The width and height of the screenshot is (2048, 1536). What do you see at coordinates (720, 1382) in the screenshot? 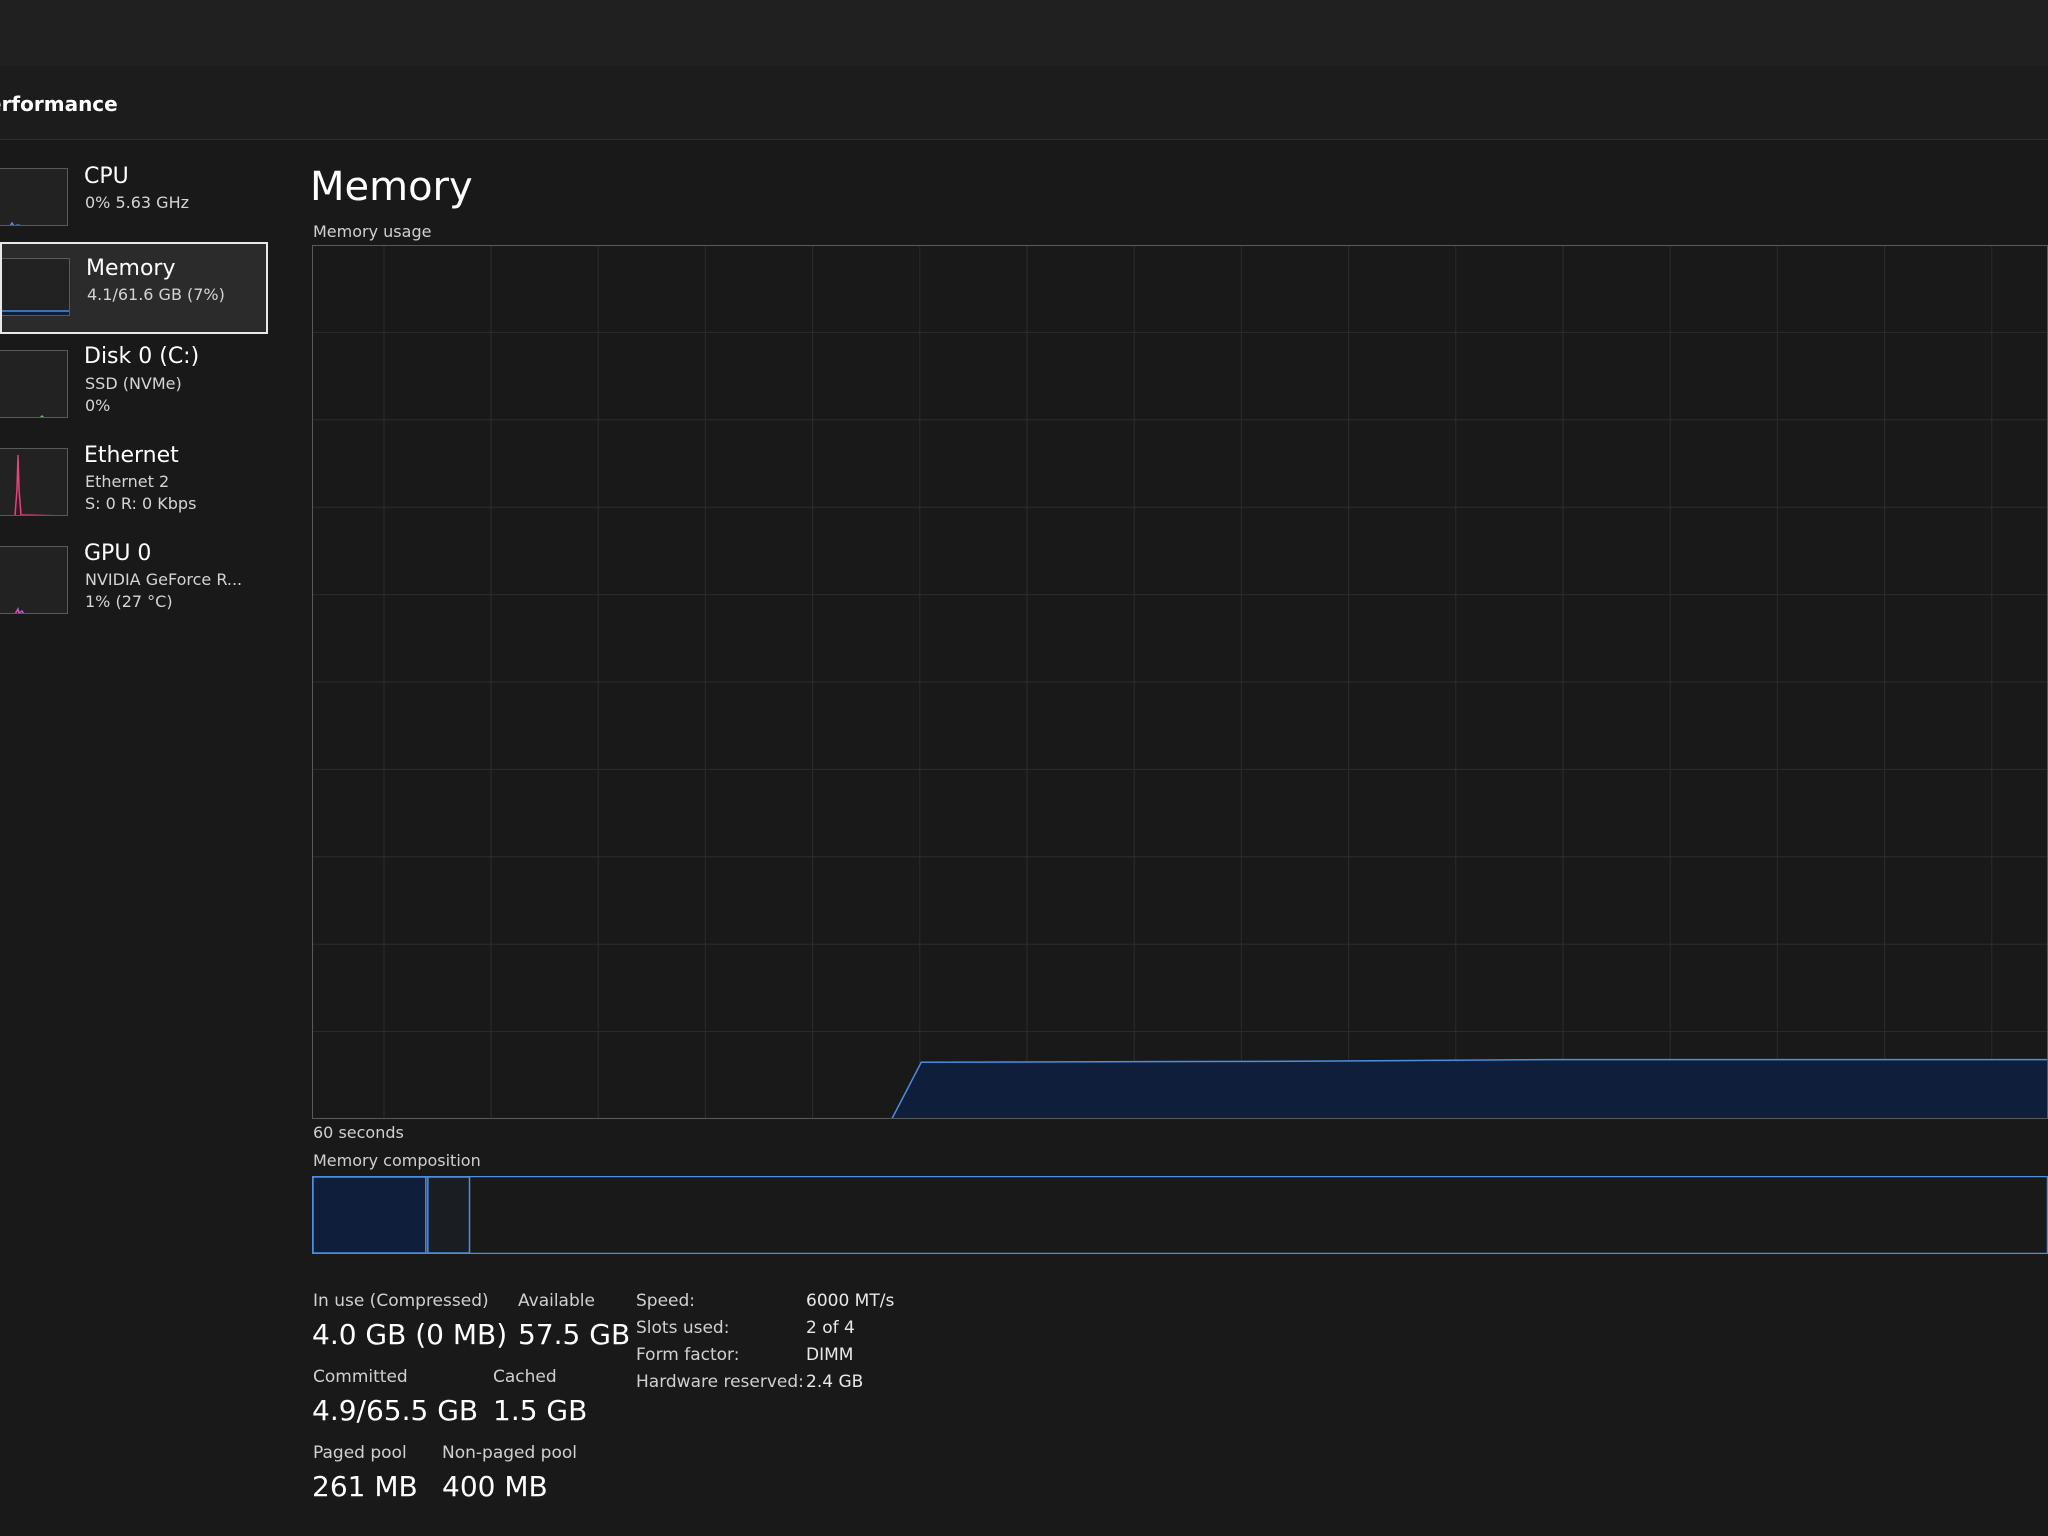
I see `hardware-reserved-label: Hardware reserved:` at bounding box center [720, 1382].